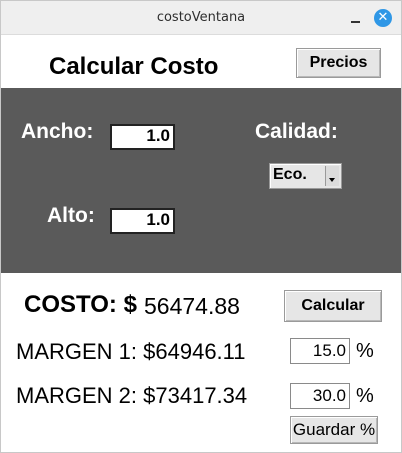 This screenshot has height=453, width=402. I want to click on chevron-down-icon, so click(332, 176).